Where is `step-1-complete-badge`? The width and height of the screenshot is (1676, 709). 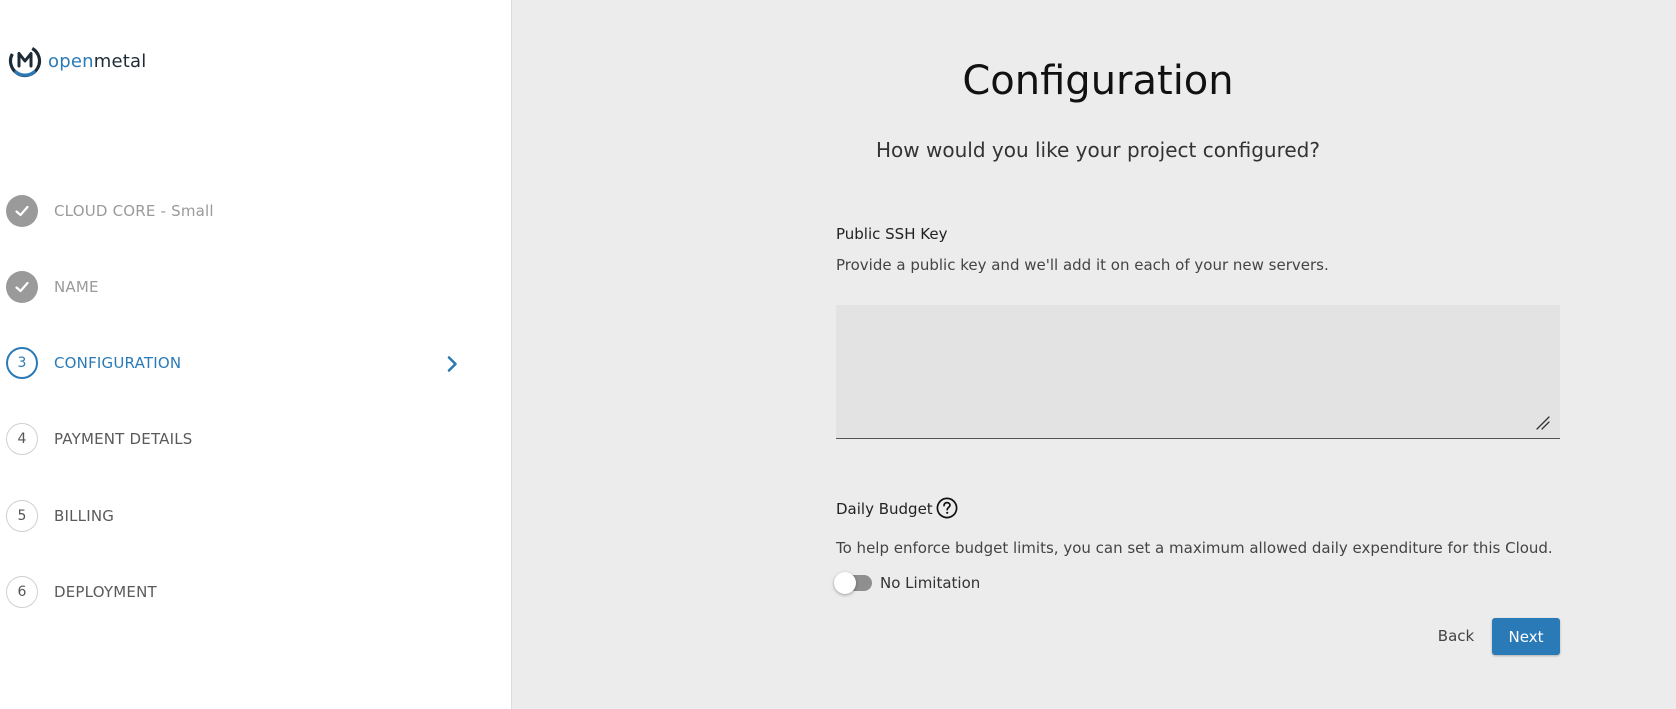
step-1-complete-badge is located at coordinates (22, 211).